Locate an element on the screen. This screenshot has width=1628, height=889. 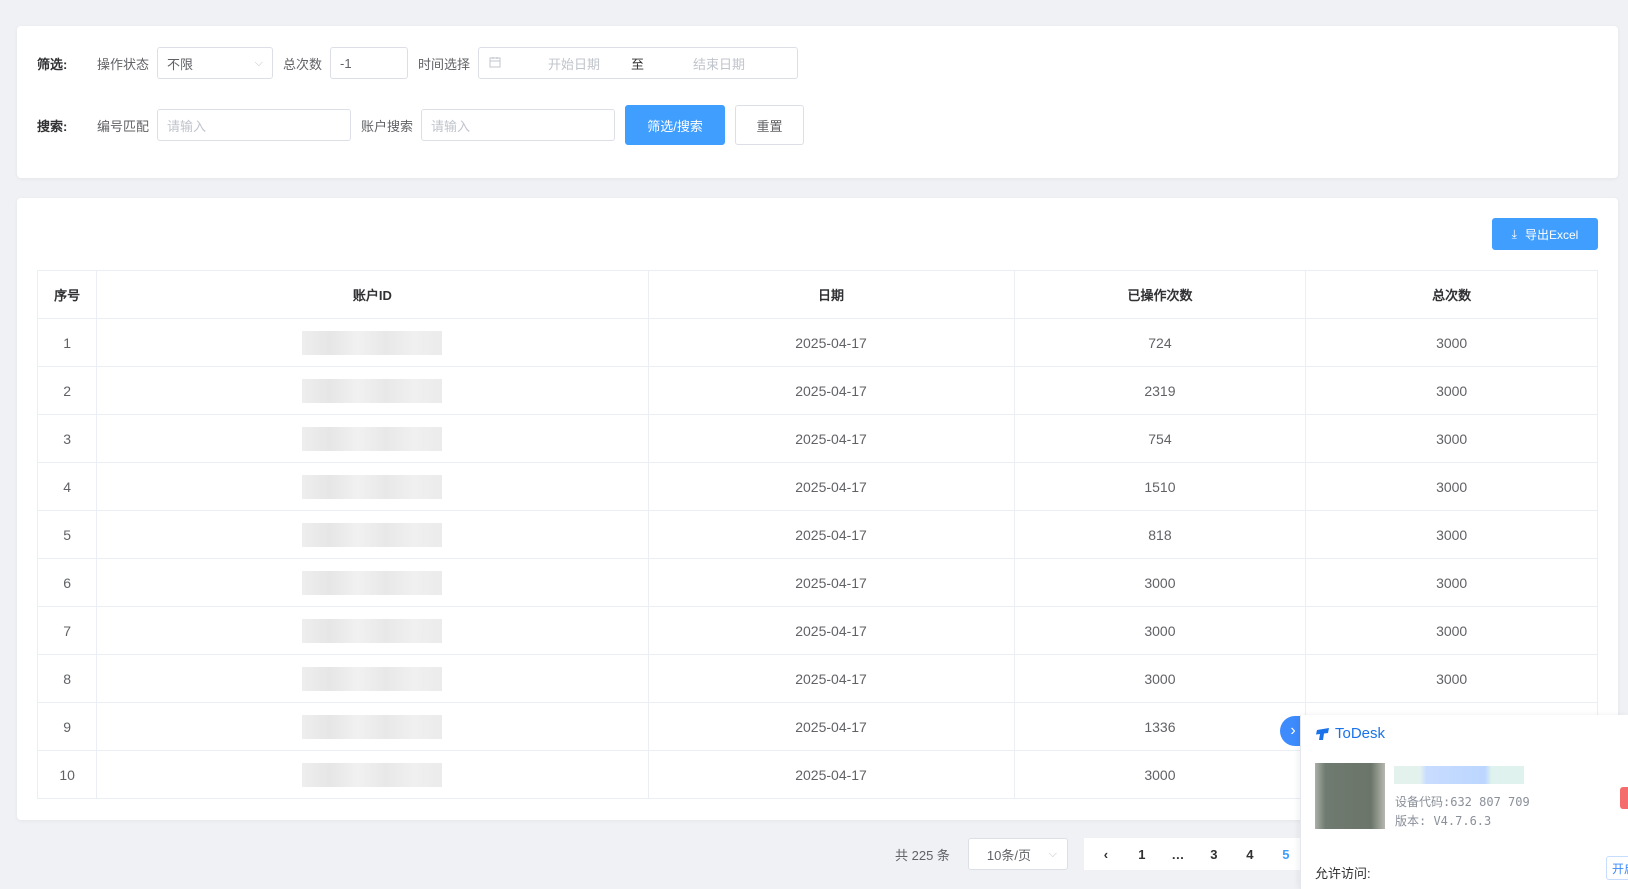
cell-index: 9 is located at coordinates (67, 726).